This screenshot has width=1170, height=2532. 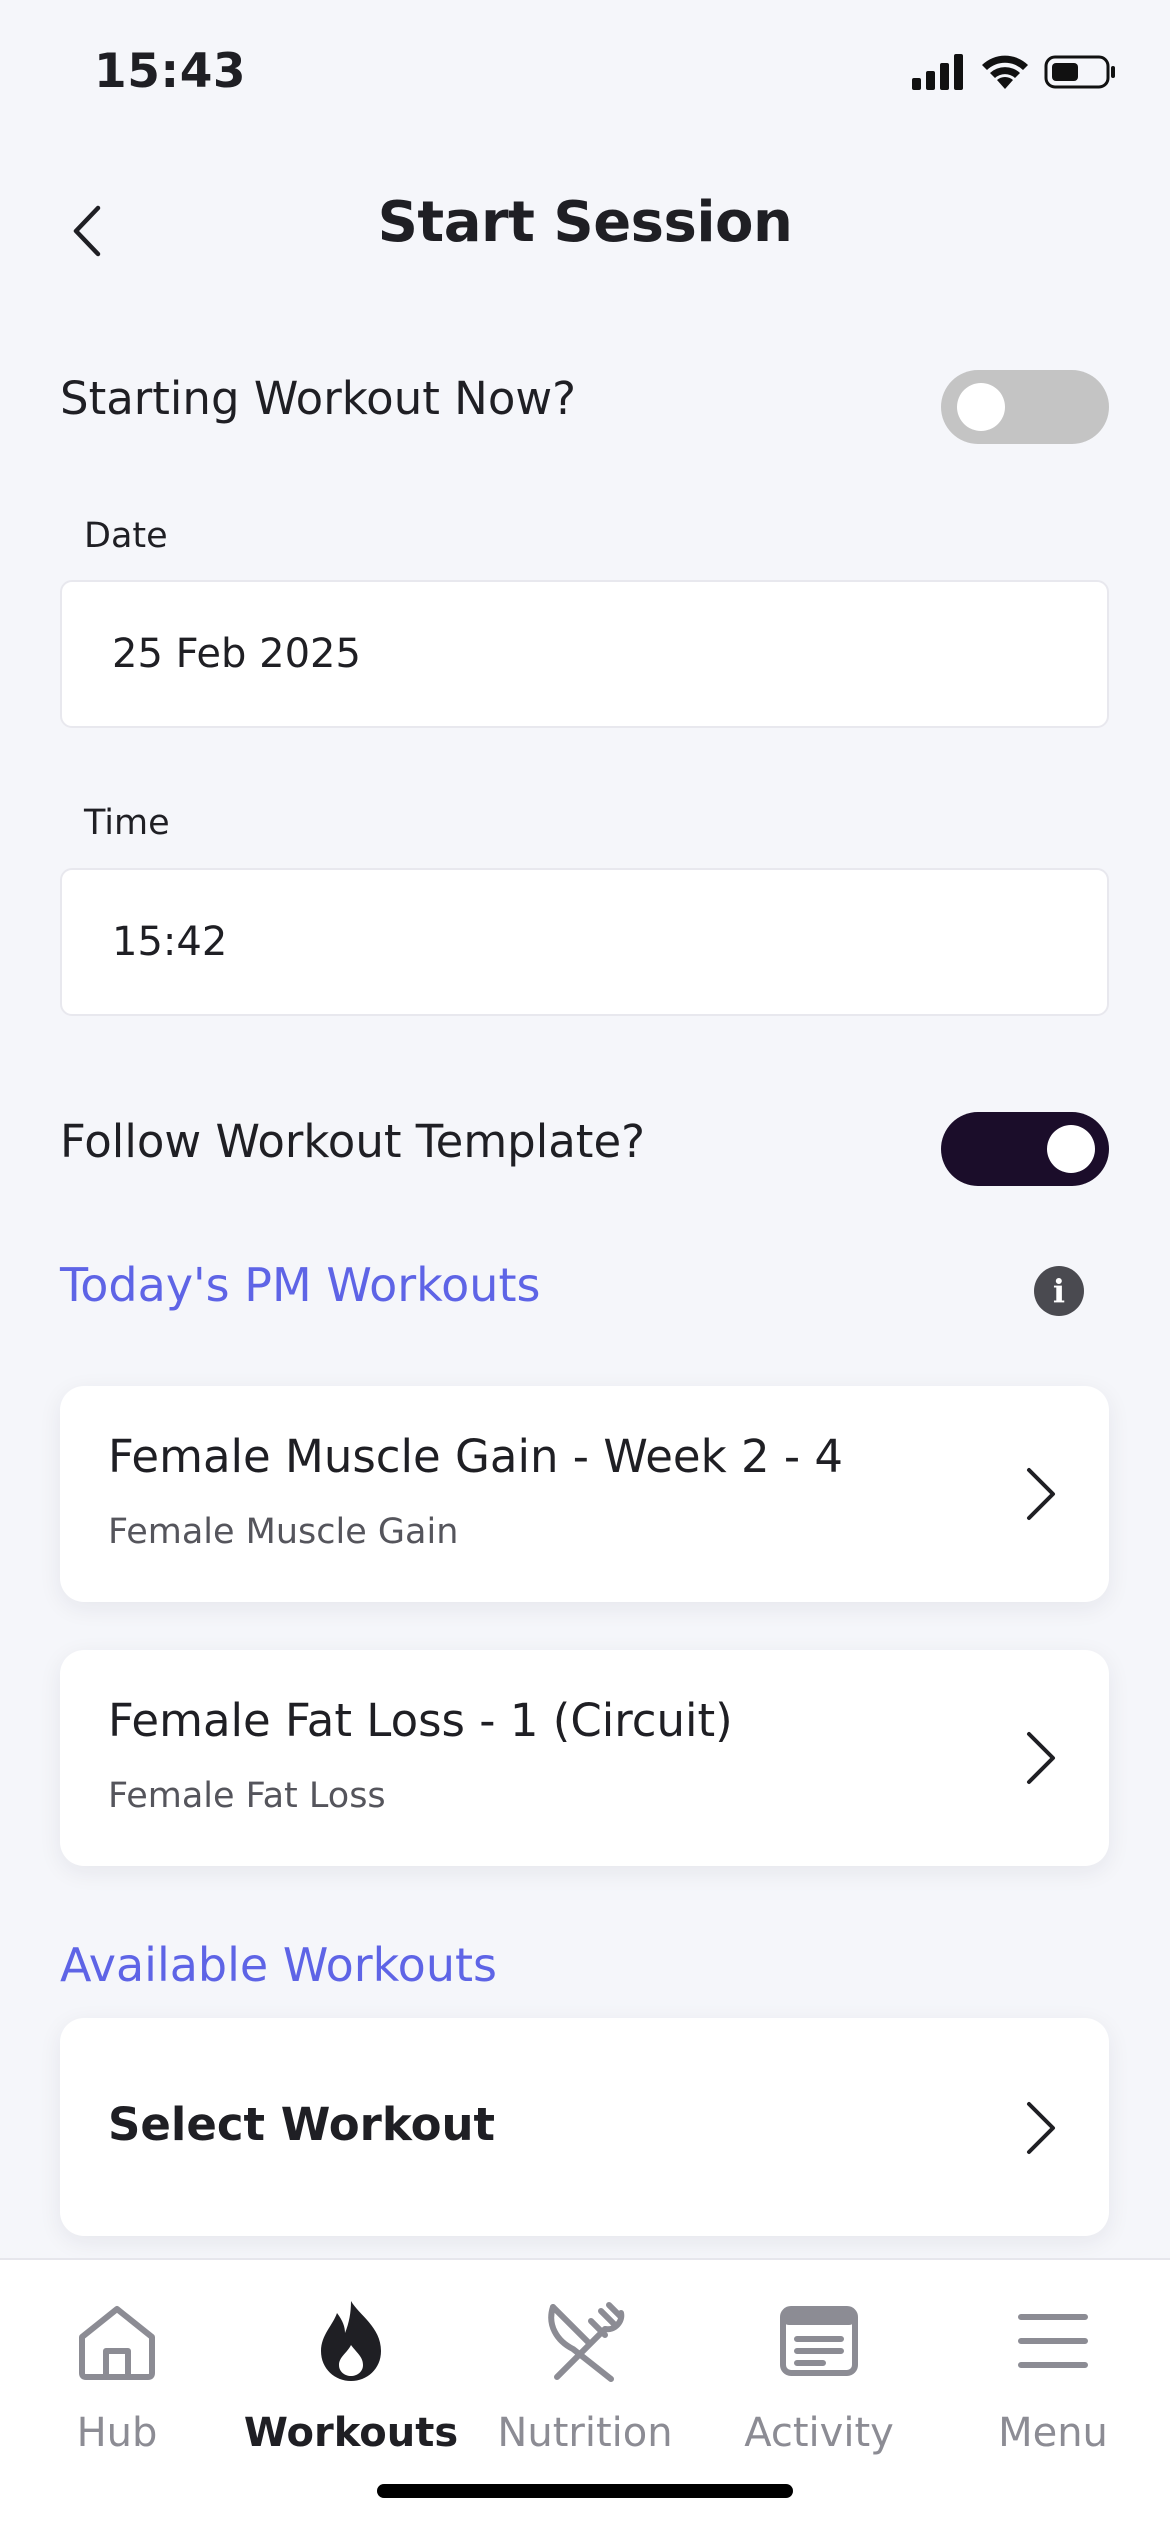 I want to click on flame-icon, so click(x=351, y=2341).